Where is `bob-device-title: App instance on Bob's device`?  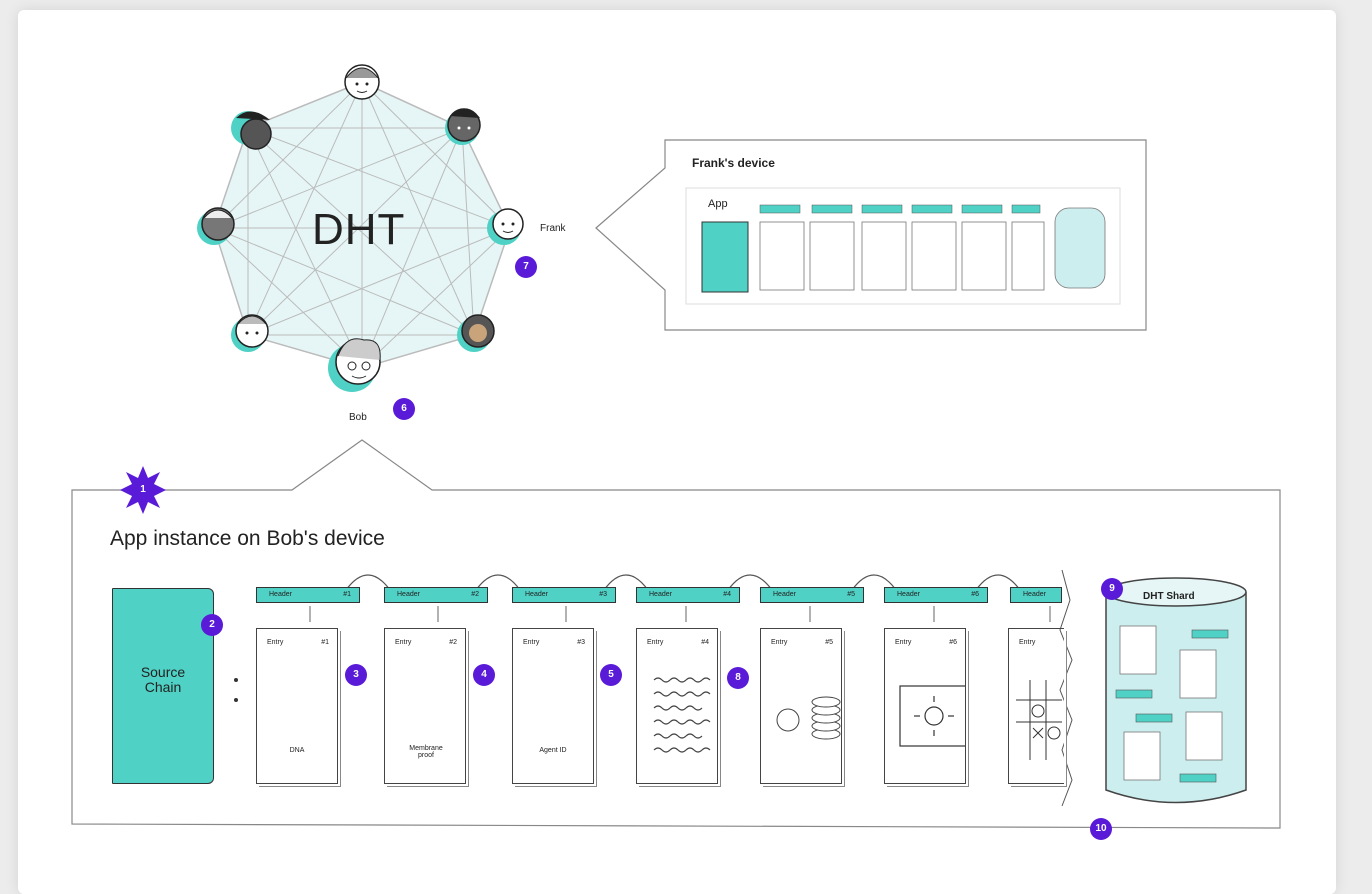 bob-device-title: App instance on Bob's device is located at coordinates (247, 538).